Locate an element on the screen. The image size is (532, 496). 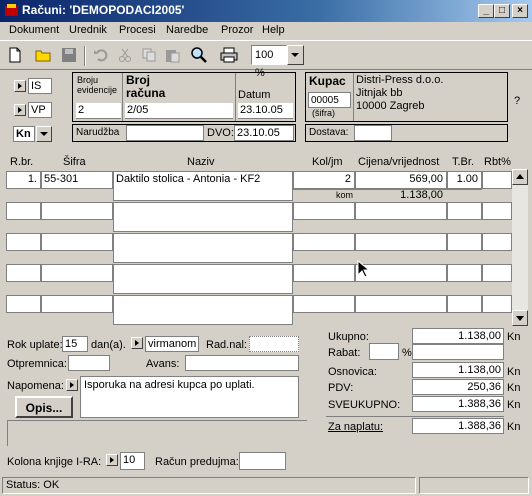
close-button: × is located at coordinates (520, 11).